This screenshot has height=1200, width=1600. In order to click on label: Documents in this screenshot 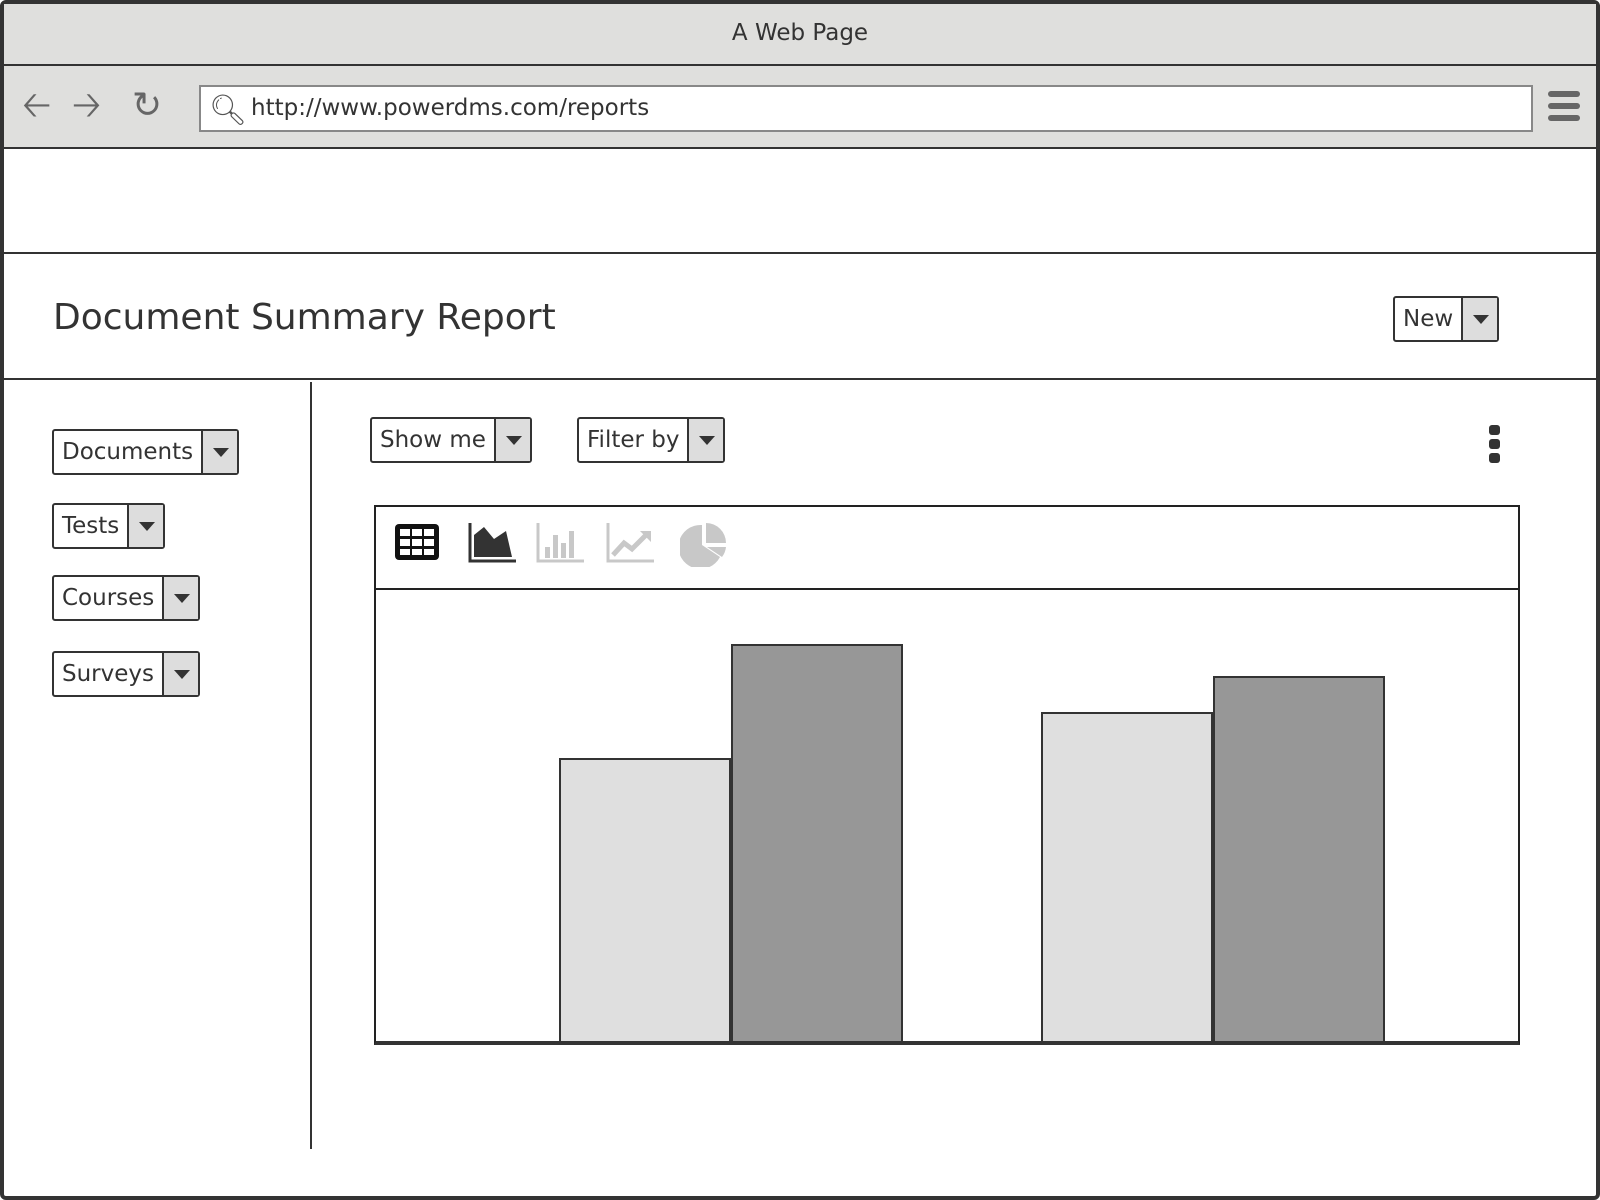, I will do `click(128, 452)`.